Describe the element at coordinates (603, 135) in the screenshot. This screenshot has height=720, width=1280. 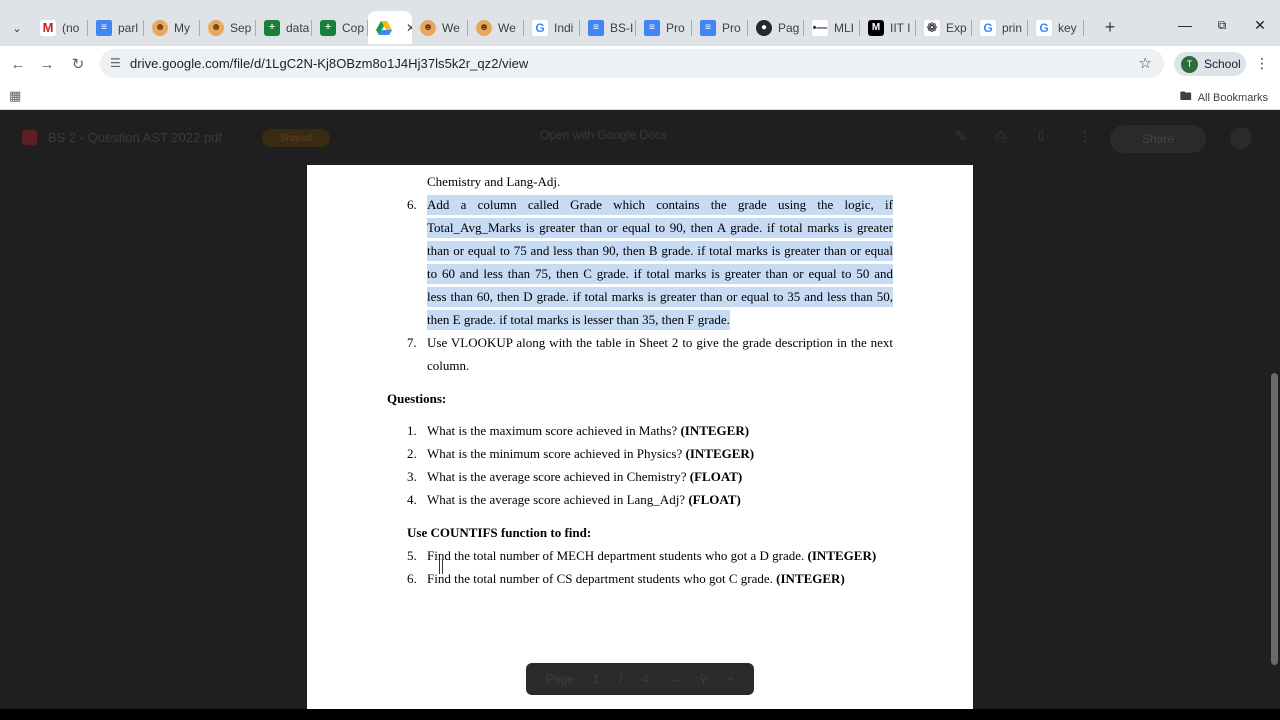
I see `open-with-button: Open with Google Docs` at that location.